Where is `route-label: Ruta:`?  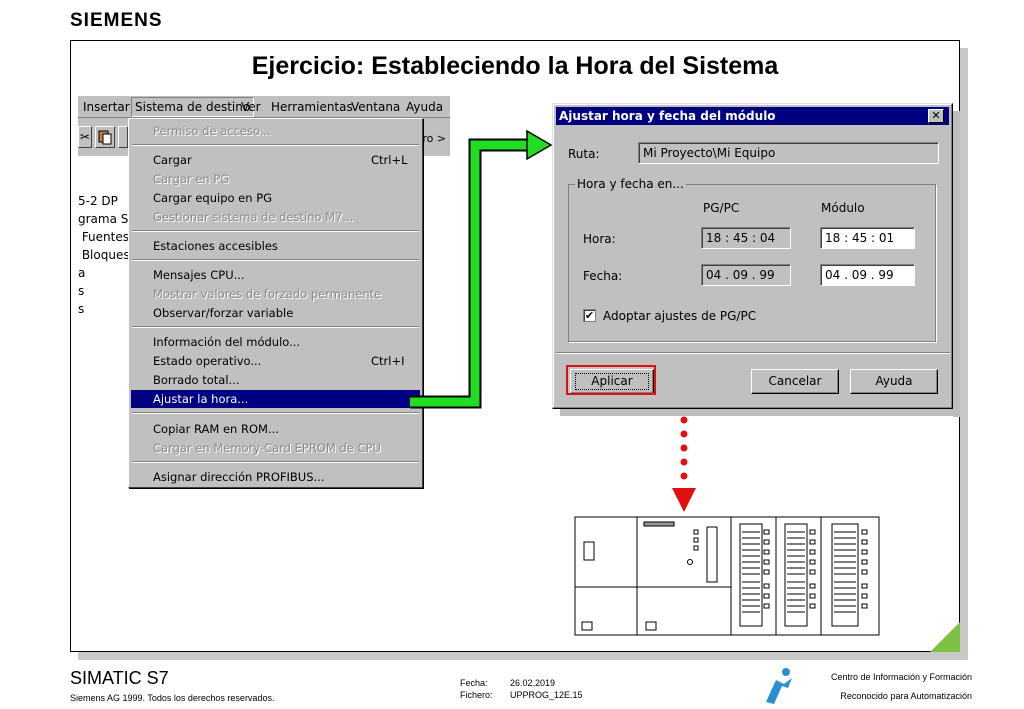
route-label: Ruta: is located at coordinates (584, 154).